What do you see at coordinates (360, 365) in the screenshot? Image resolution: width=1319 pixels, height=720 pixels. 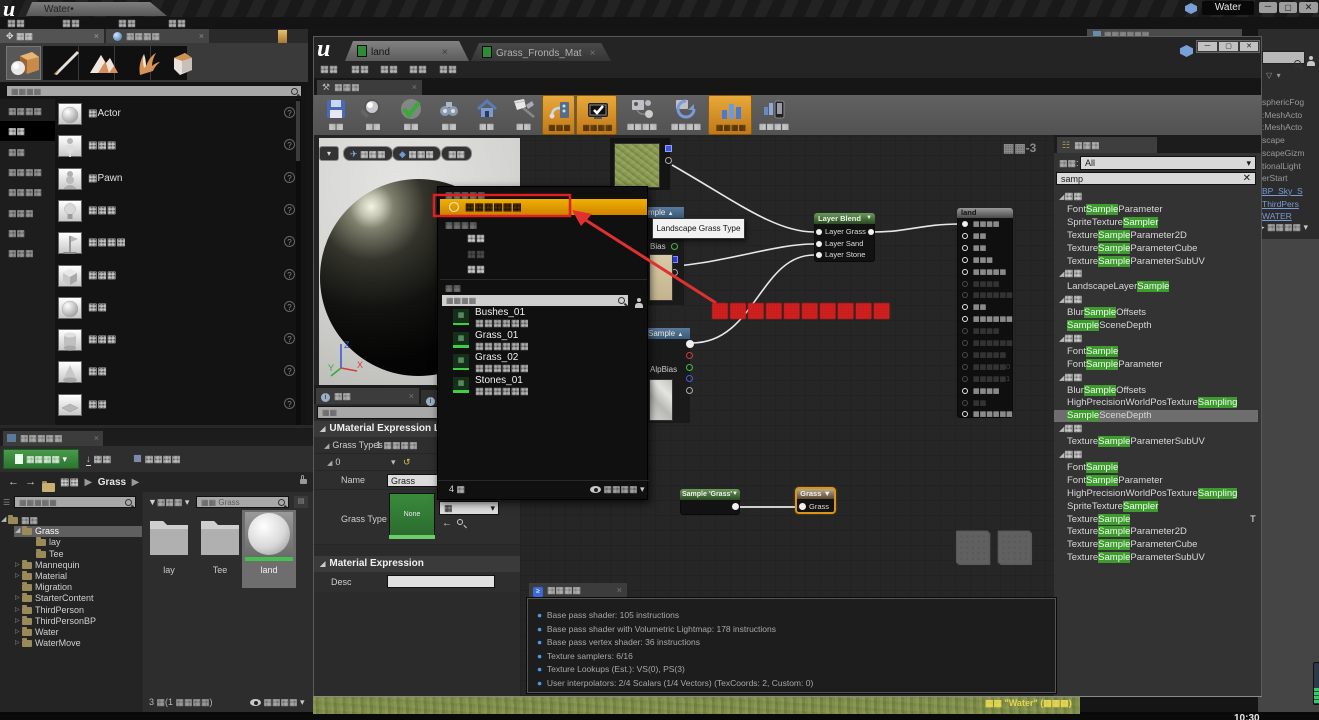 I see `svg-text: X` at bounding box center [360, 365].